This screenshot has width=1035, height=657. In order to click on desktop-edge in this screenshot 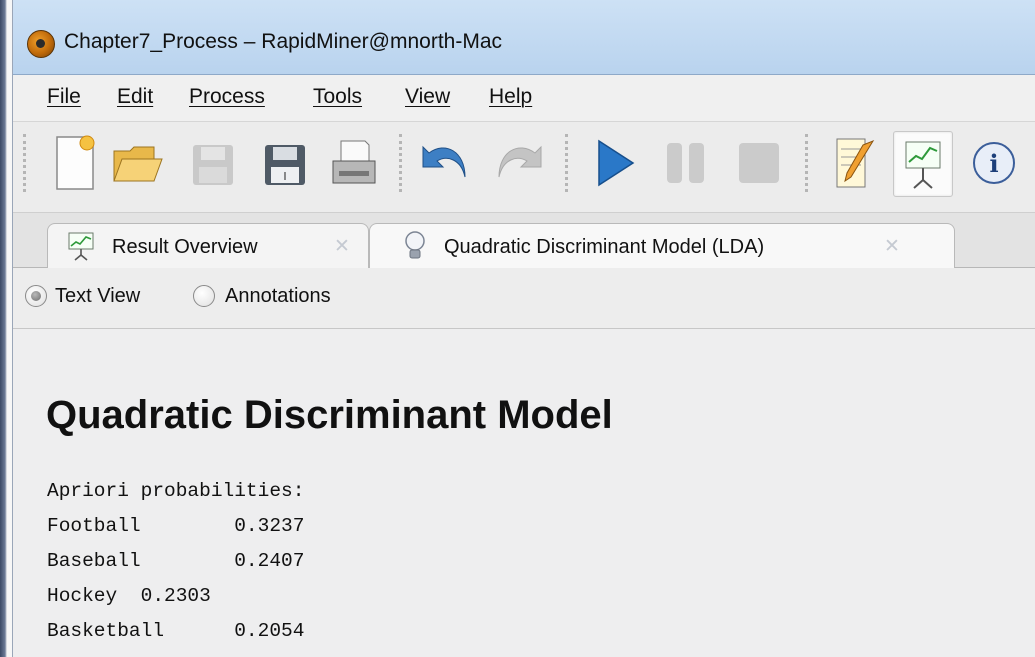, I will do `click(6, 328)`.